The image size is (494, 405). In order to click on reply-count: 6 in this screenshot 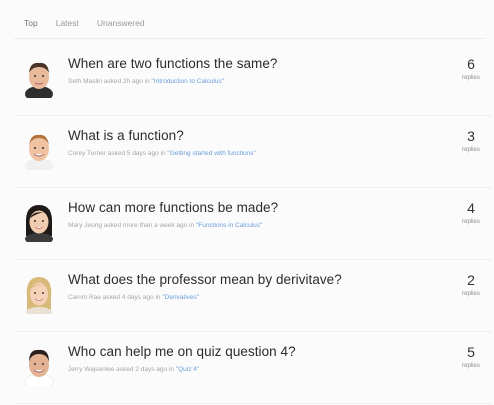, I will do `click(471, 64)`.